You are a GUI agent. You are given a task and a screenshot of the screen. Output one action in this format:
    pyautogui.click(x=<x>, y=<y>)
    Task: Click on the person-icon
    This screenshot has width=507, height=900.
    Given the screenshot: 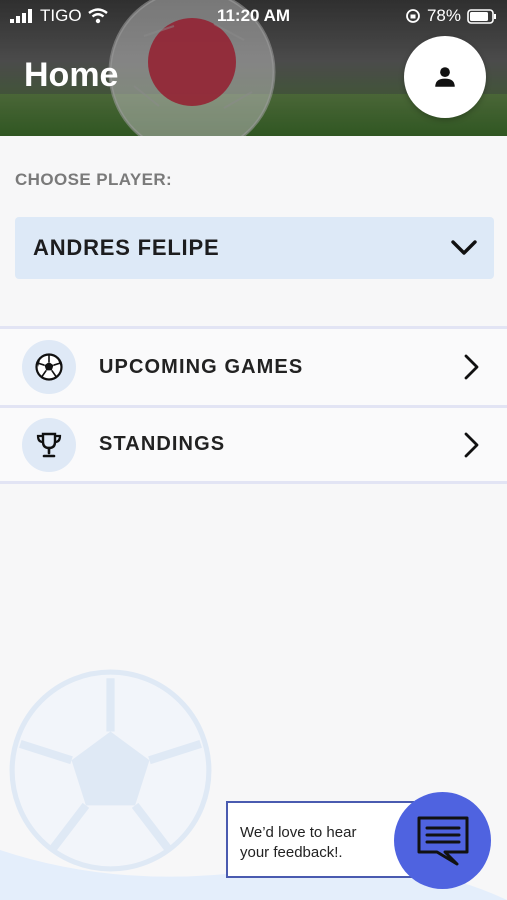 What is the action you would take?
    pyautogui.click(x=445, y=77)
    